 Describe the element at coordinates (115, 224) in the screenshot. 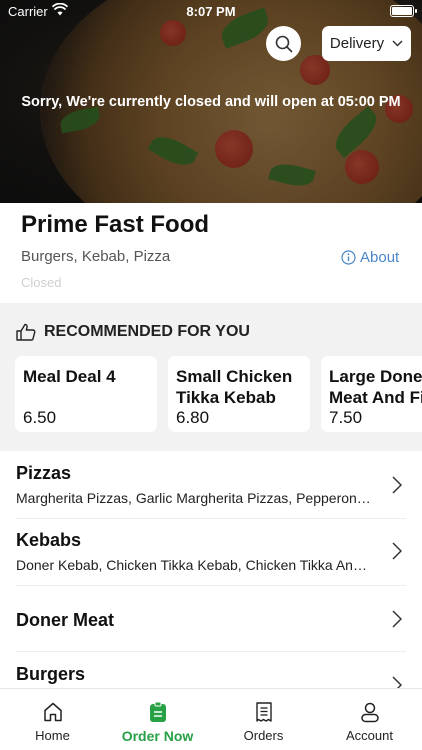

I see `store-name: Prime Fast Food` at that location.